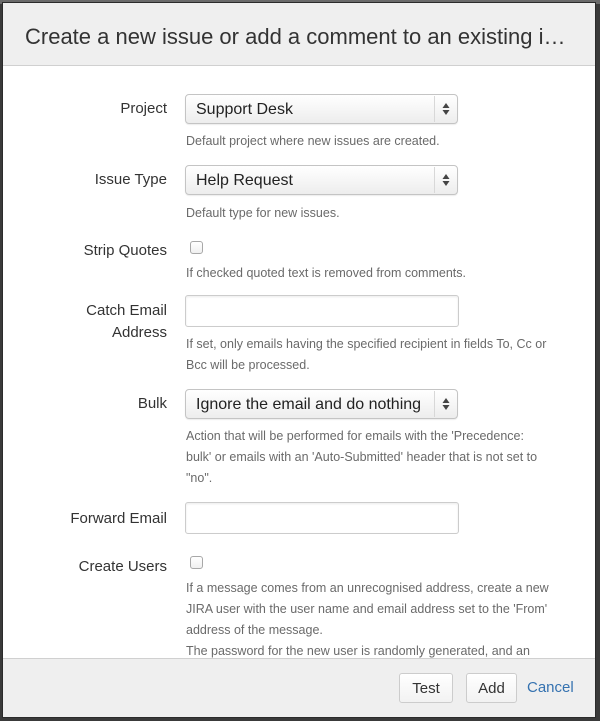  What do you see at coordinates (299, 687) in the screenshot?
I see `dialog-footer: Test Add Cancel` at bounding box center [299, 687].